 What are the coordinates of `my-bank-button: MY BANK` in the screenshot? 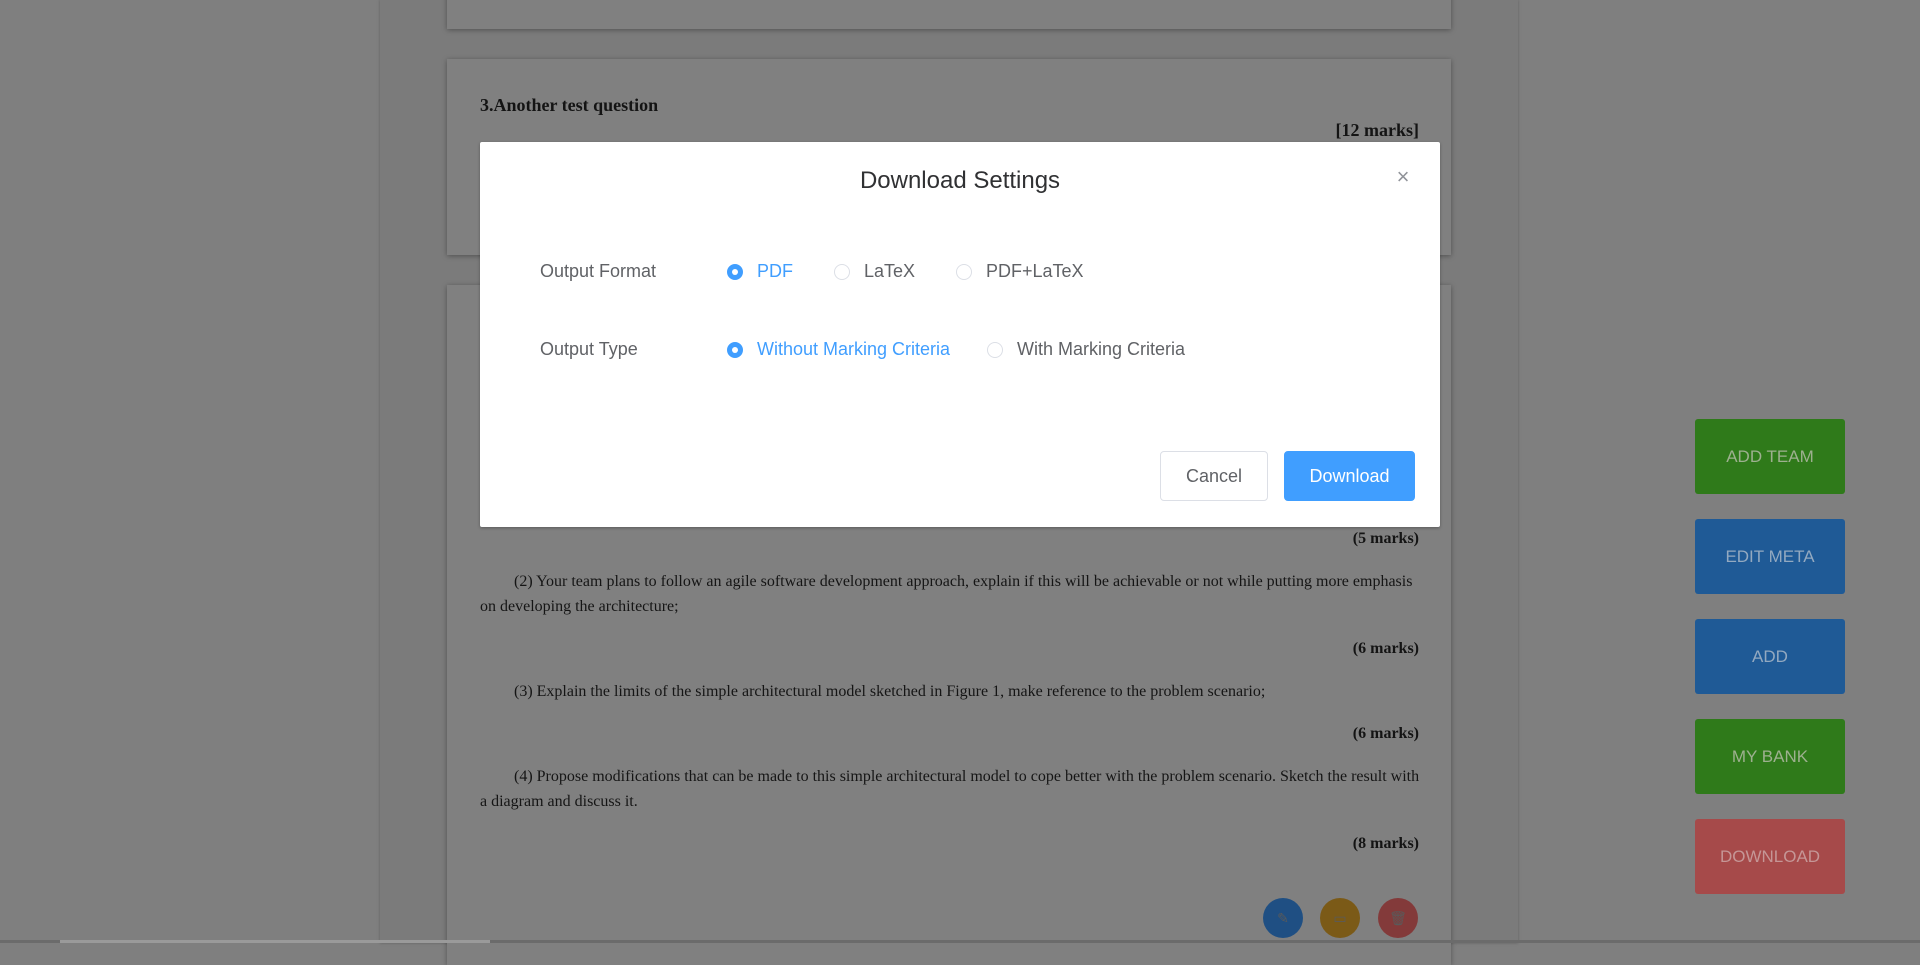 It's located at (1770, 756).